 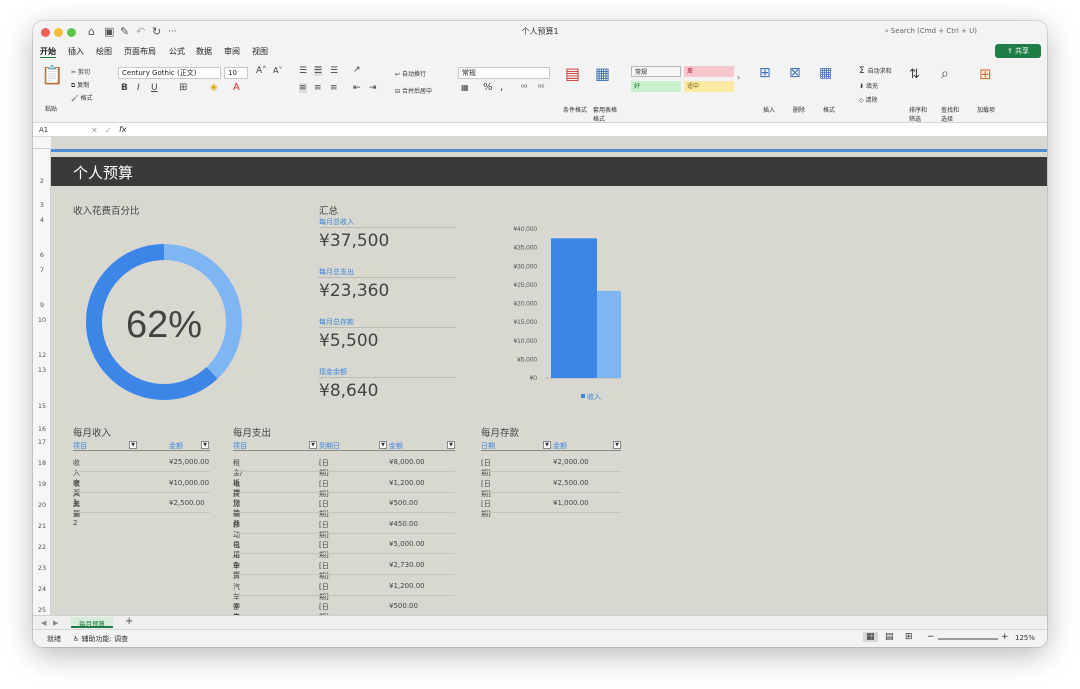 I want to click on prev-sheet-icon: ◀, so click(x=43, y=623).